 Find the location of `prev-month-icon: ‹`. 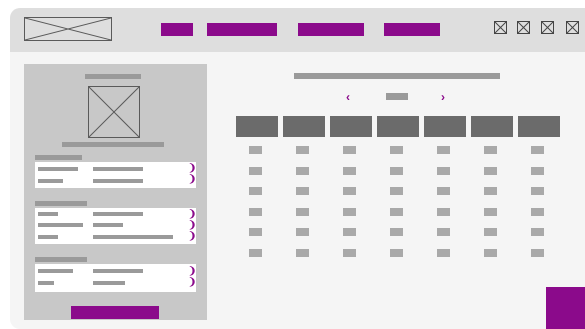

prev-month-icon: ‹ is located at coordinates (350, 97).